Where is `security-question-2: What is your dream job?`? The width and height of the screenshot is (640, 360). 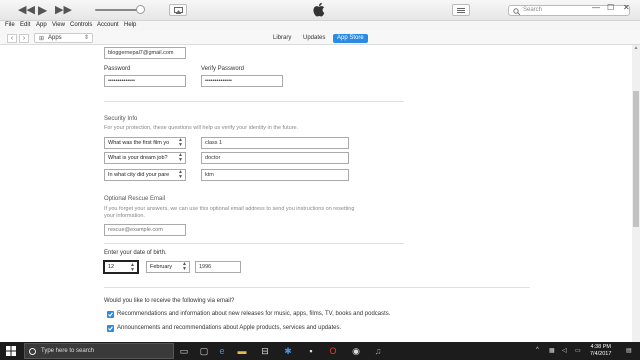 security-question-2: What is your dream job? is located at coordinates (138, 158).